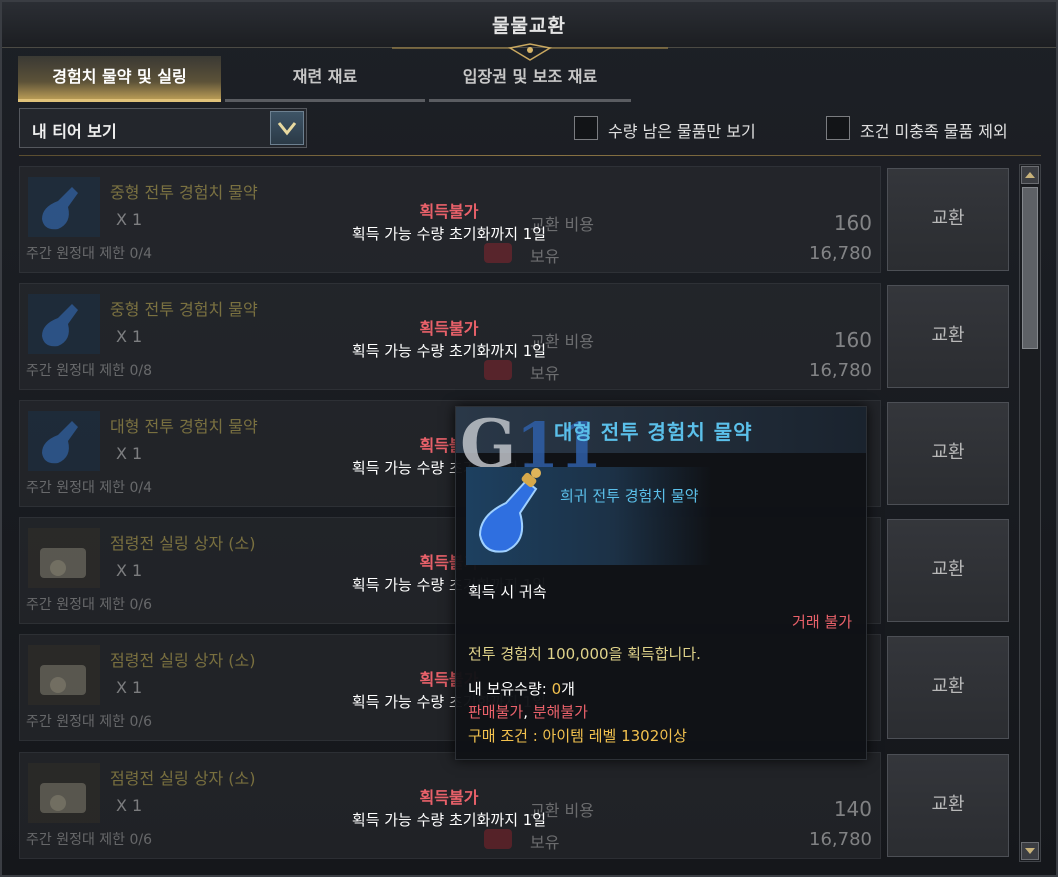 The width and height of the screenshot is (1058, 877). I want to click on tooltip-bind: 획득 시 귀속, so click(507, 592).